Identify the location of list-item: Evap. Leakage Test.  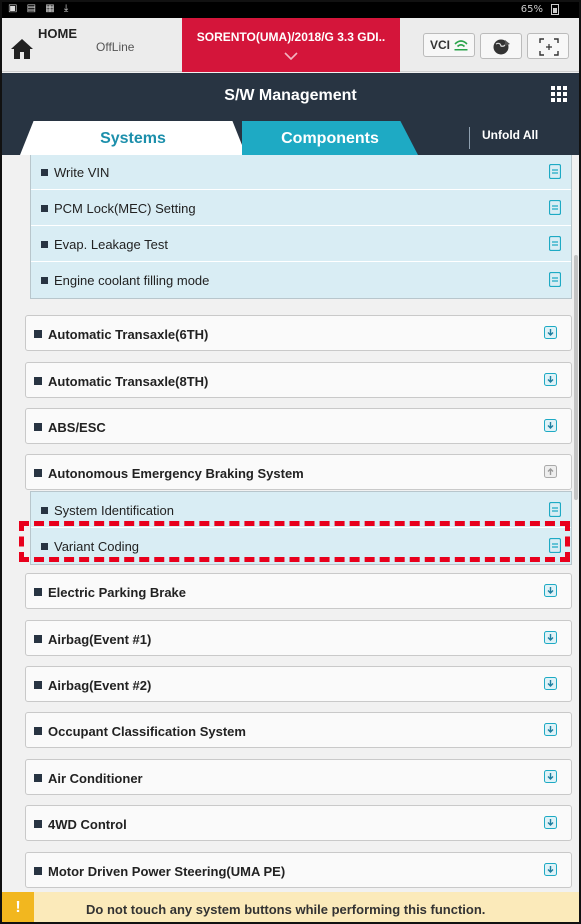
(301, 244).